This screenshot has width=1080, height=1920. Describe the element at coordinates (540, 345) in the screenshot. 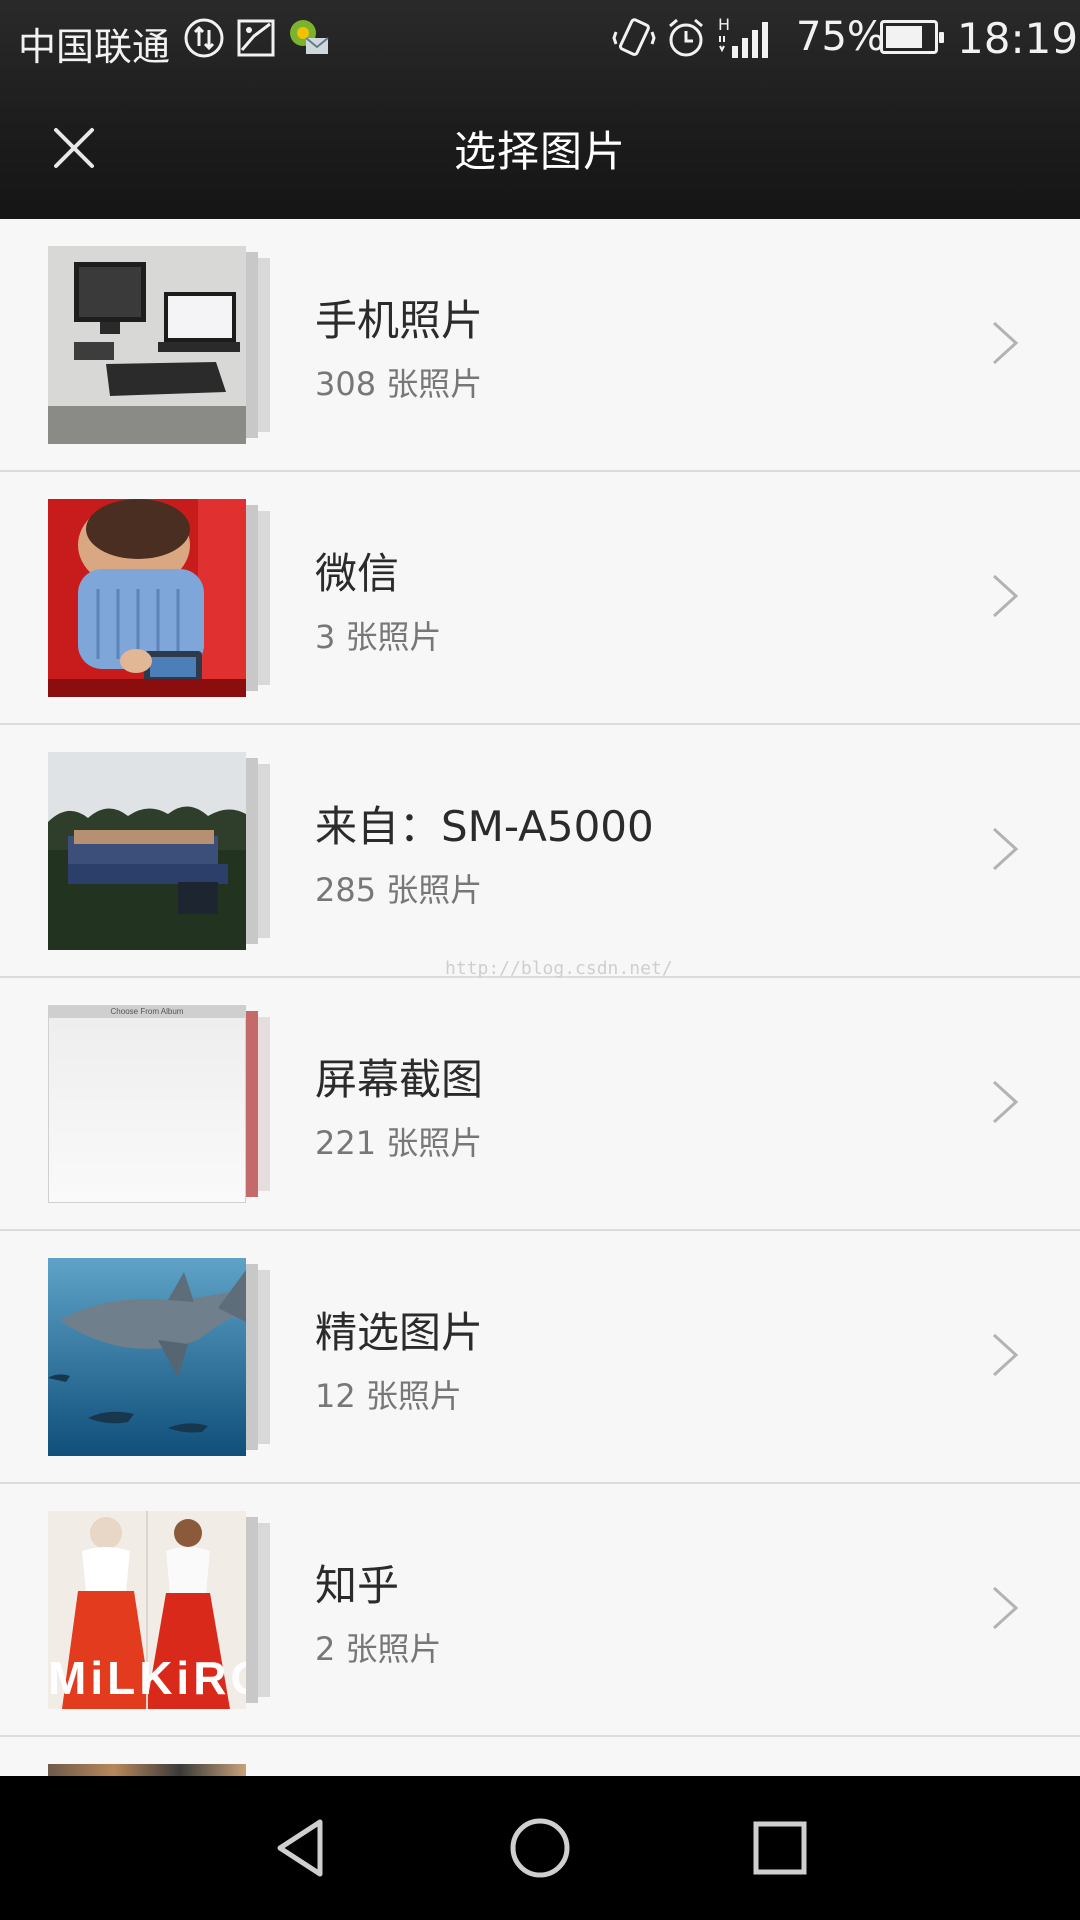

I see `album-item-phone-photos: 手机照片 308 张照片` at that location.